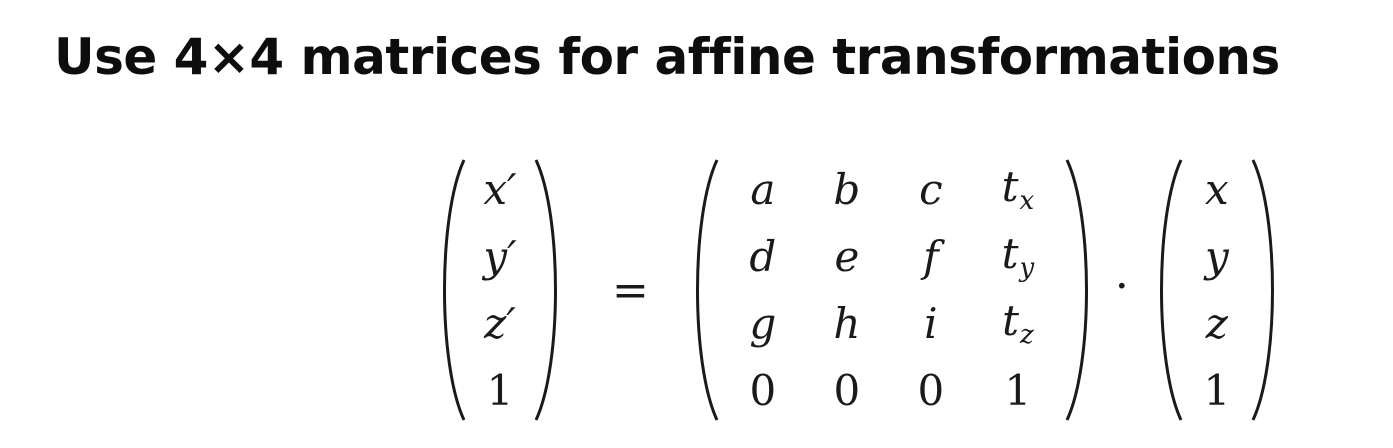 This screenshot has height=448, width=1393. What do you see at coordinates (763, 189) in the screenshot?
I see `matrix-entry-r1c1: a` at bounding box center [763, 189].